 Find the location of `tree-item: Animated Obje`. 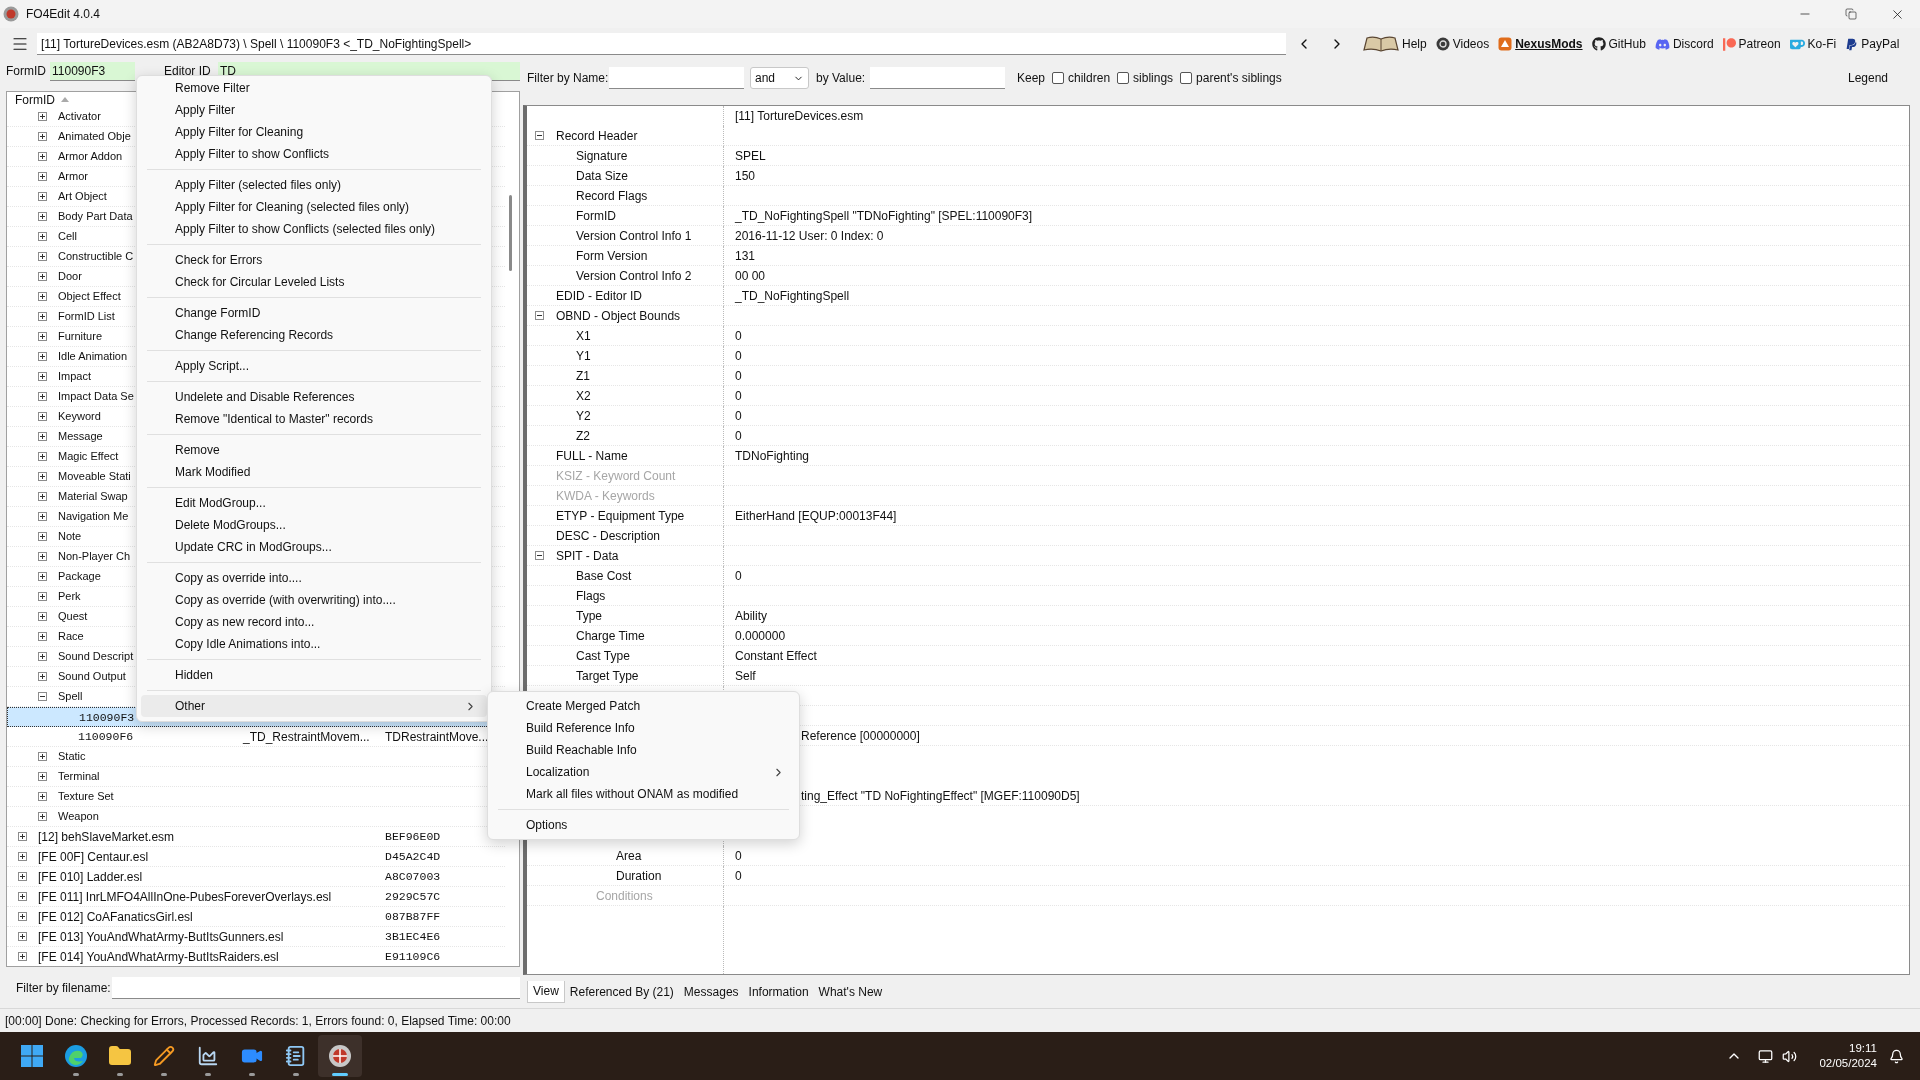

tree-item: Animated Obje is located at coordinates (94, 136).